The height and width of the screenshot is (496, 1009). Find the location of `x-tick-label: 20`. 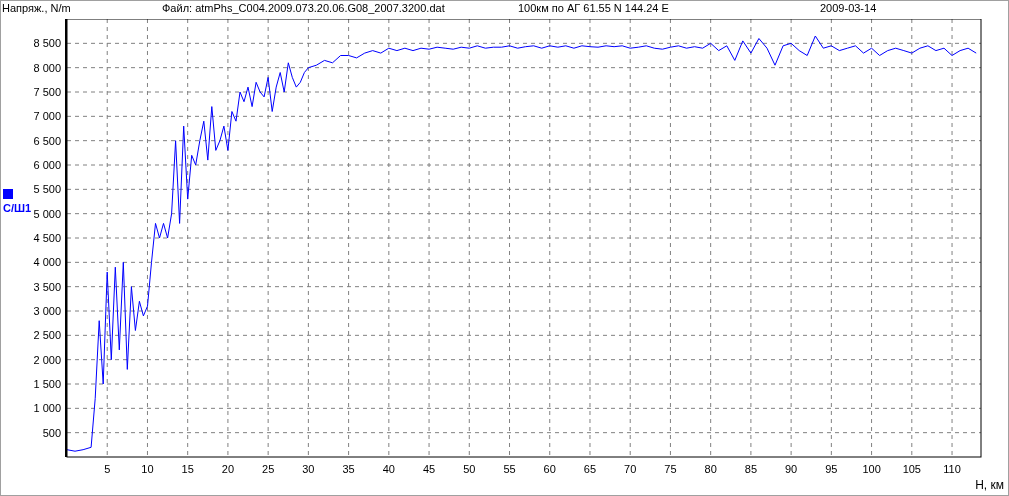

x-tick-label: 20 is located at coordinates (228, 469).